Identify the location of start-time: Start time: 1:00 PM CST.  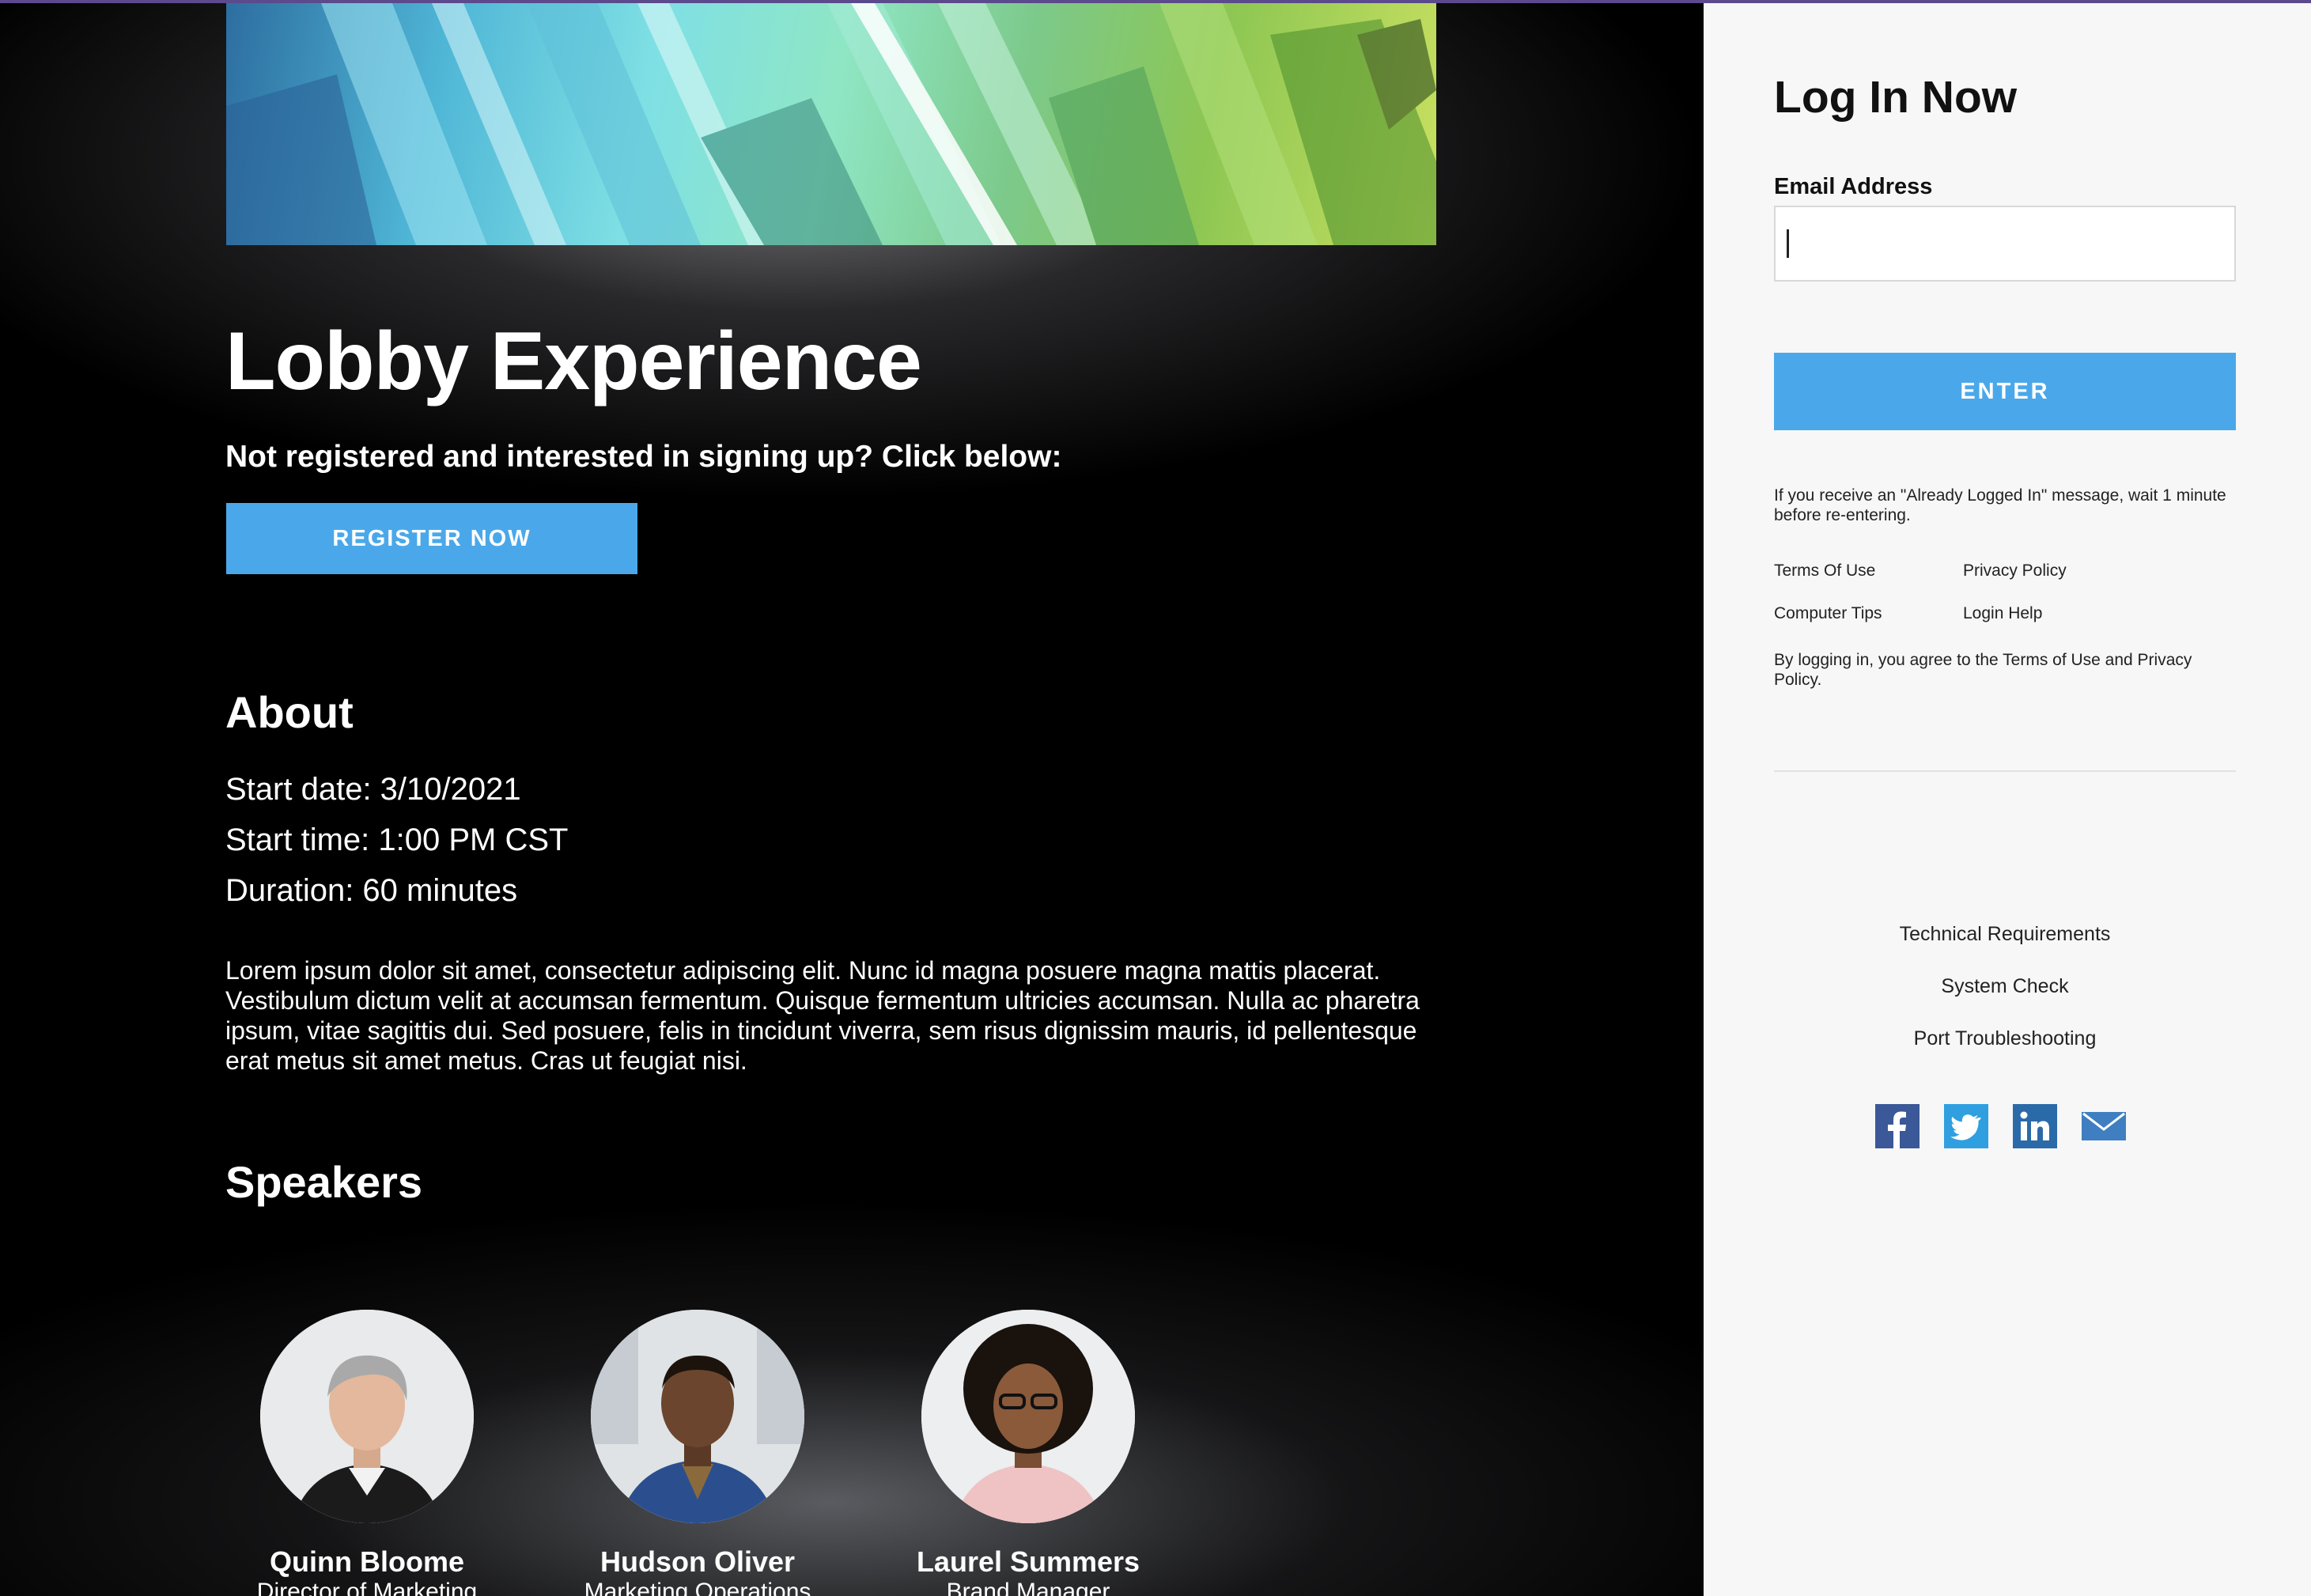
(397, 840).